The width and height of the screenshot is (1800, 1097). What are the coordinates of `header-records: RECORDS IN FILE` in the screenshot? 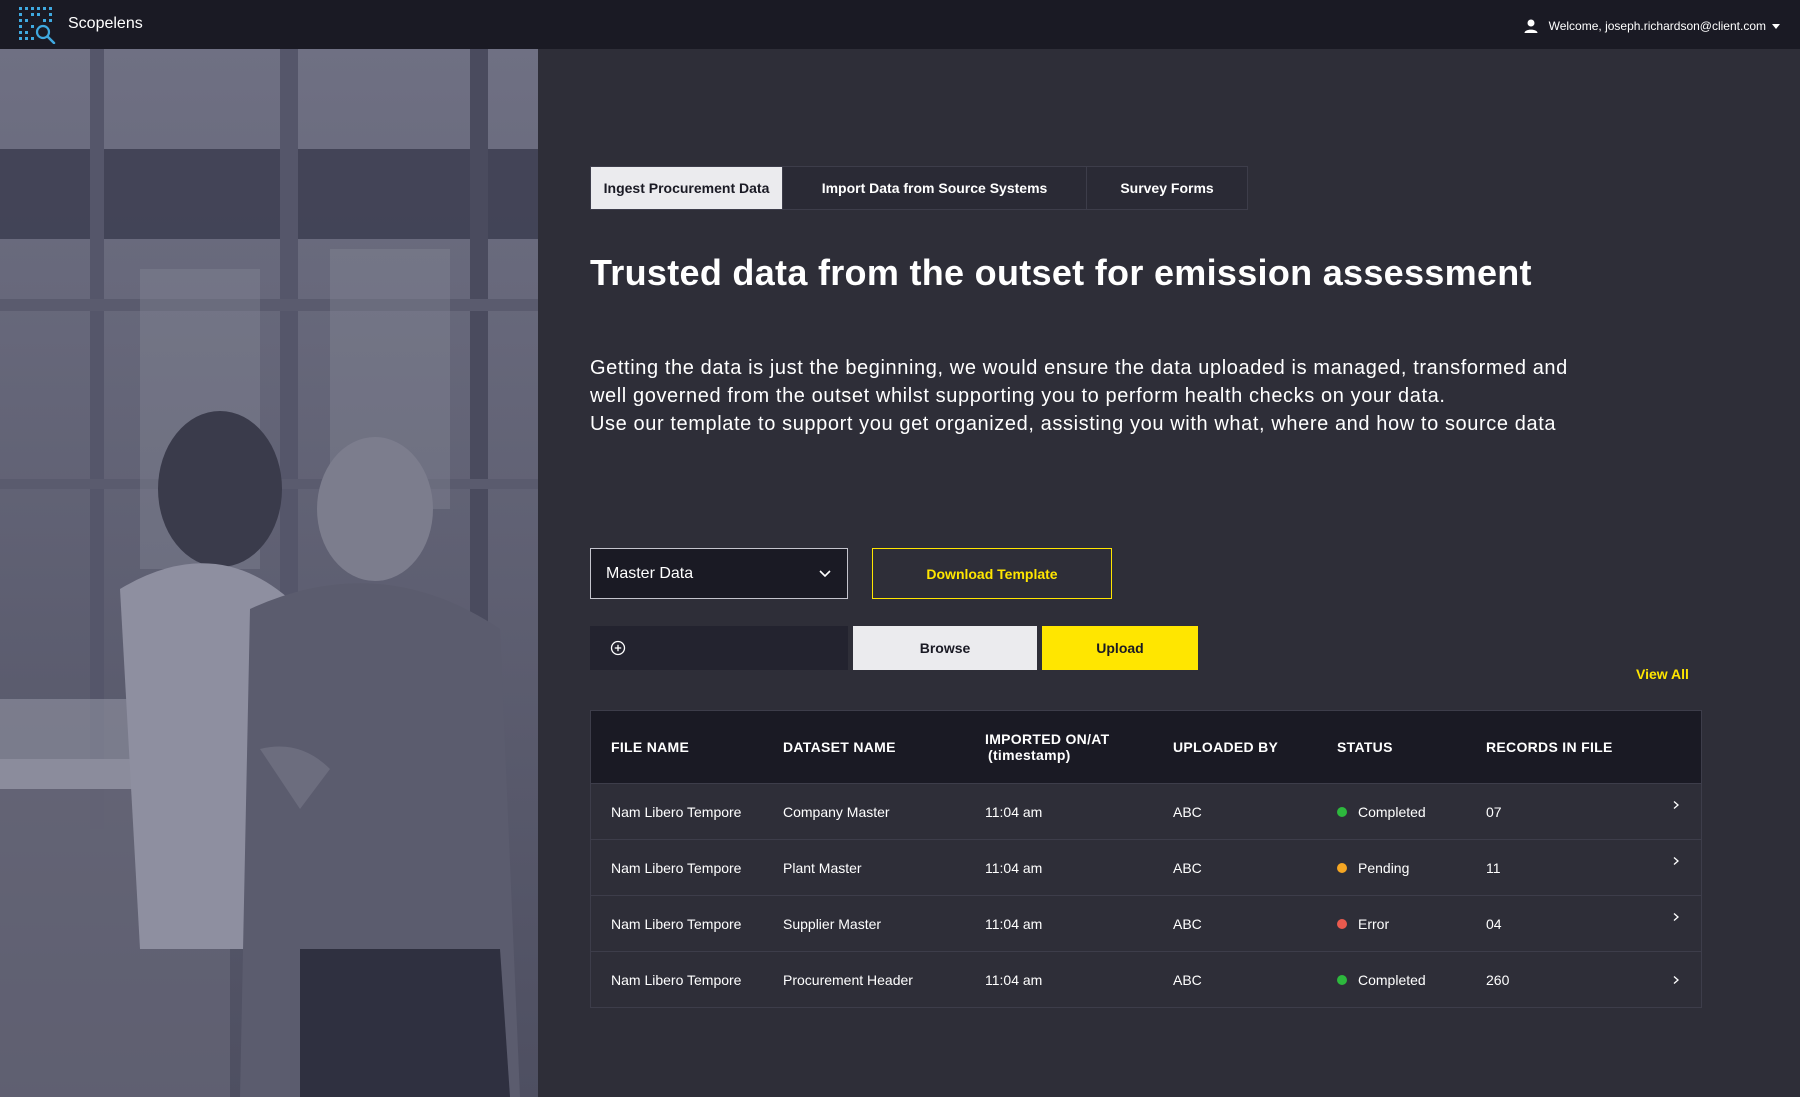 It's located at (1549, 747).